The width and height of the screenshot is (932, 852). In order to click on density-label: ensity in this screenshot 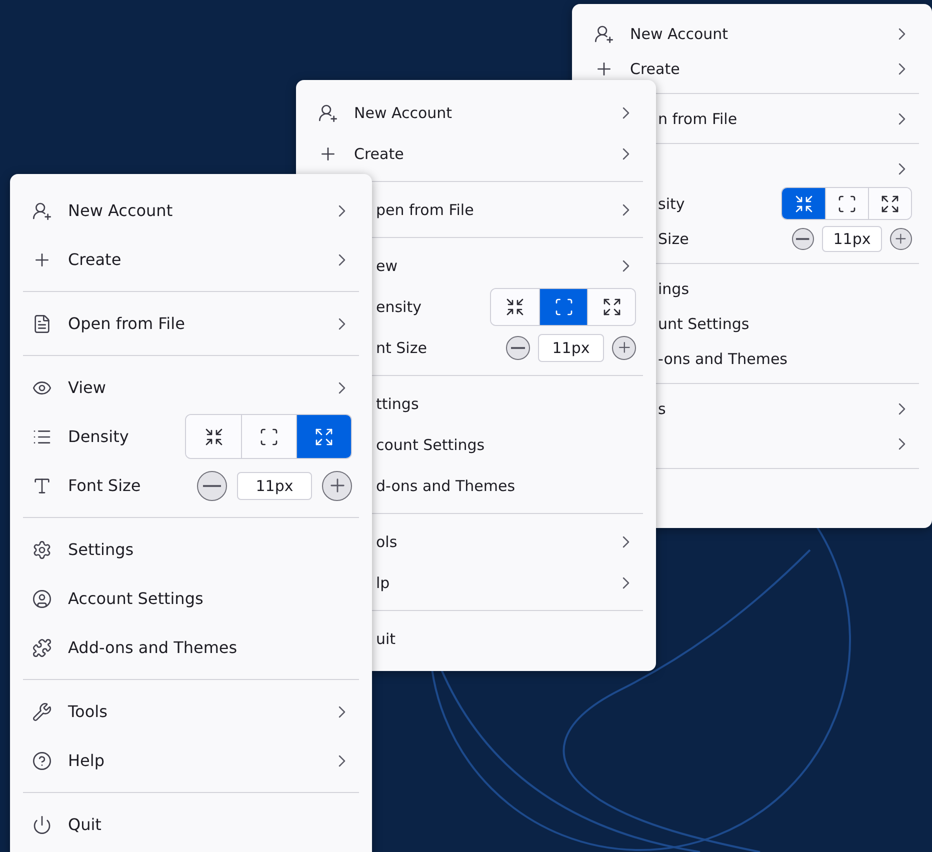, I will do `click(399, 307)`.